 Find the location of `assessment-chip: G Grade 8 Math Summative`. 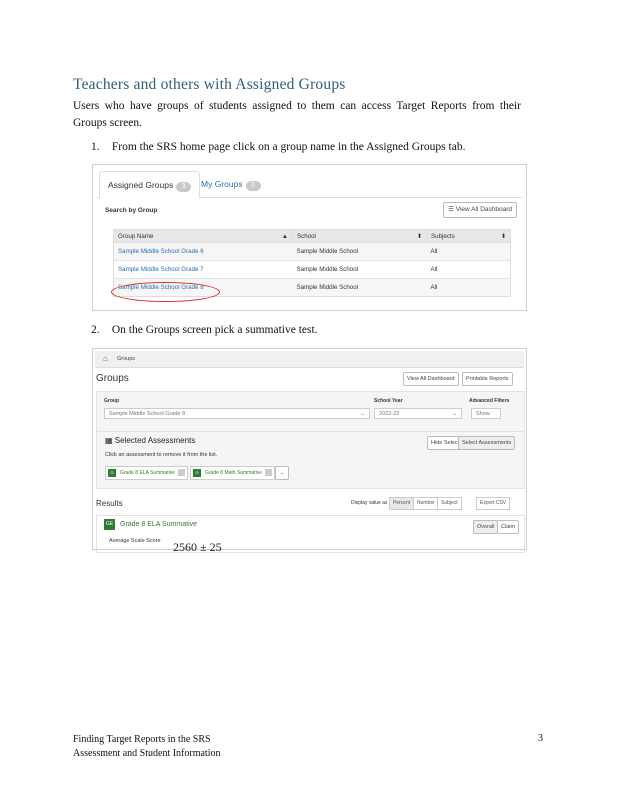

assessment-chip: G Grade 8 Math Summative is located at coordinates (232, 473).